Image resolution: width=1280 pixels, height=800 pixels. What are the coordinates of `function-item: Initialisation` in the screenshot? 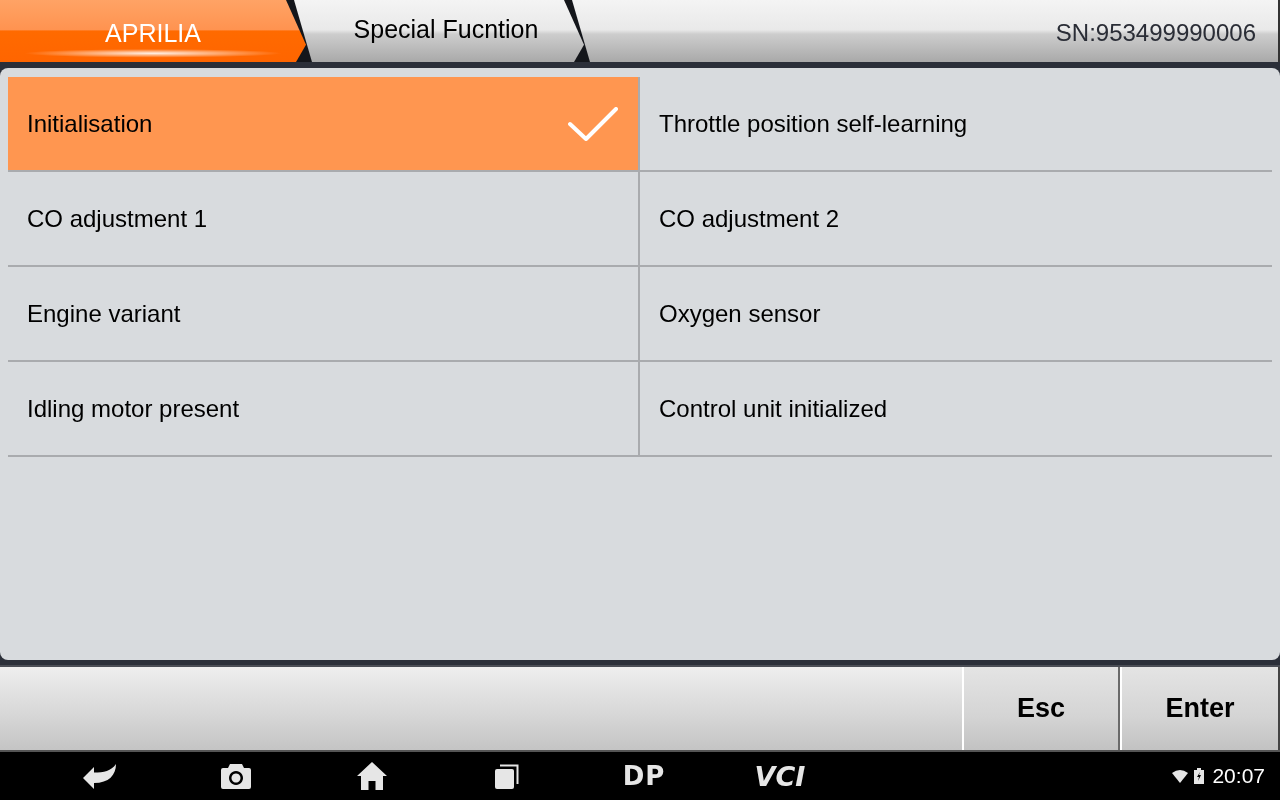 It's located at (324, 124).